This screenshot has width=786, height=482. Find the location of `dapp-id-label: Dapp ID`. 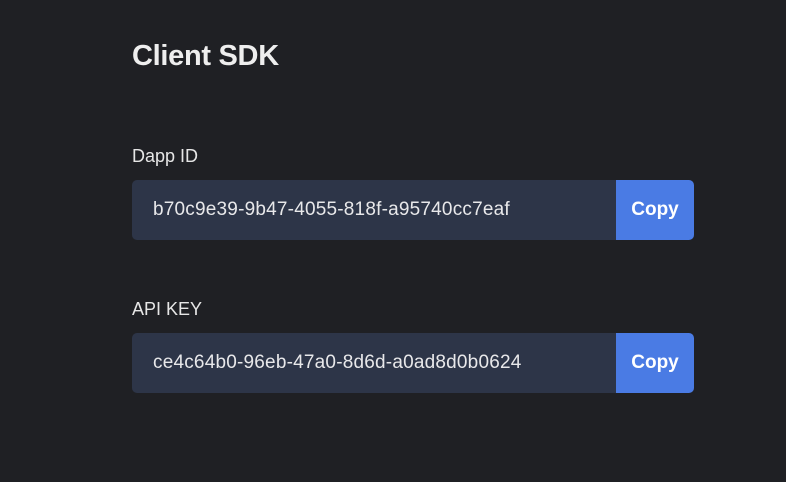

dapp-id-label: Dapp ID is located at coordinates (165, 156).